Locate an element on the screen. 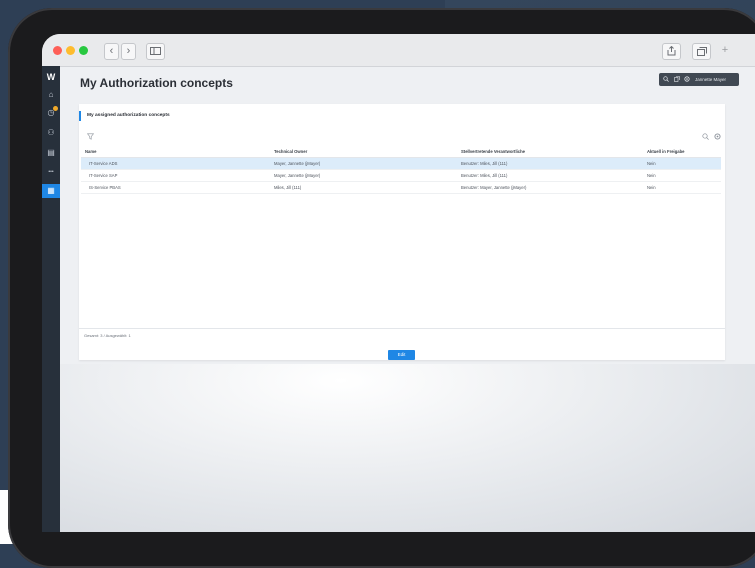 The width and height of the screenshot is (755, 568). more-icon: ••• is located at coordinates (51, 172).